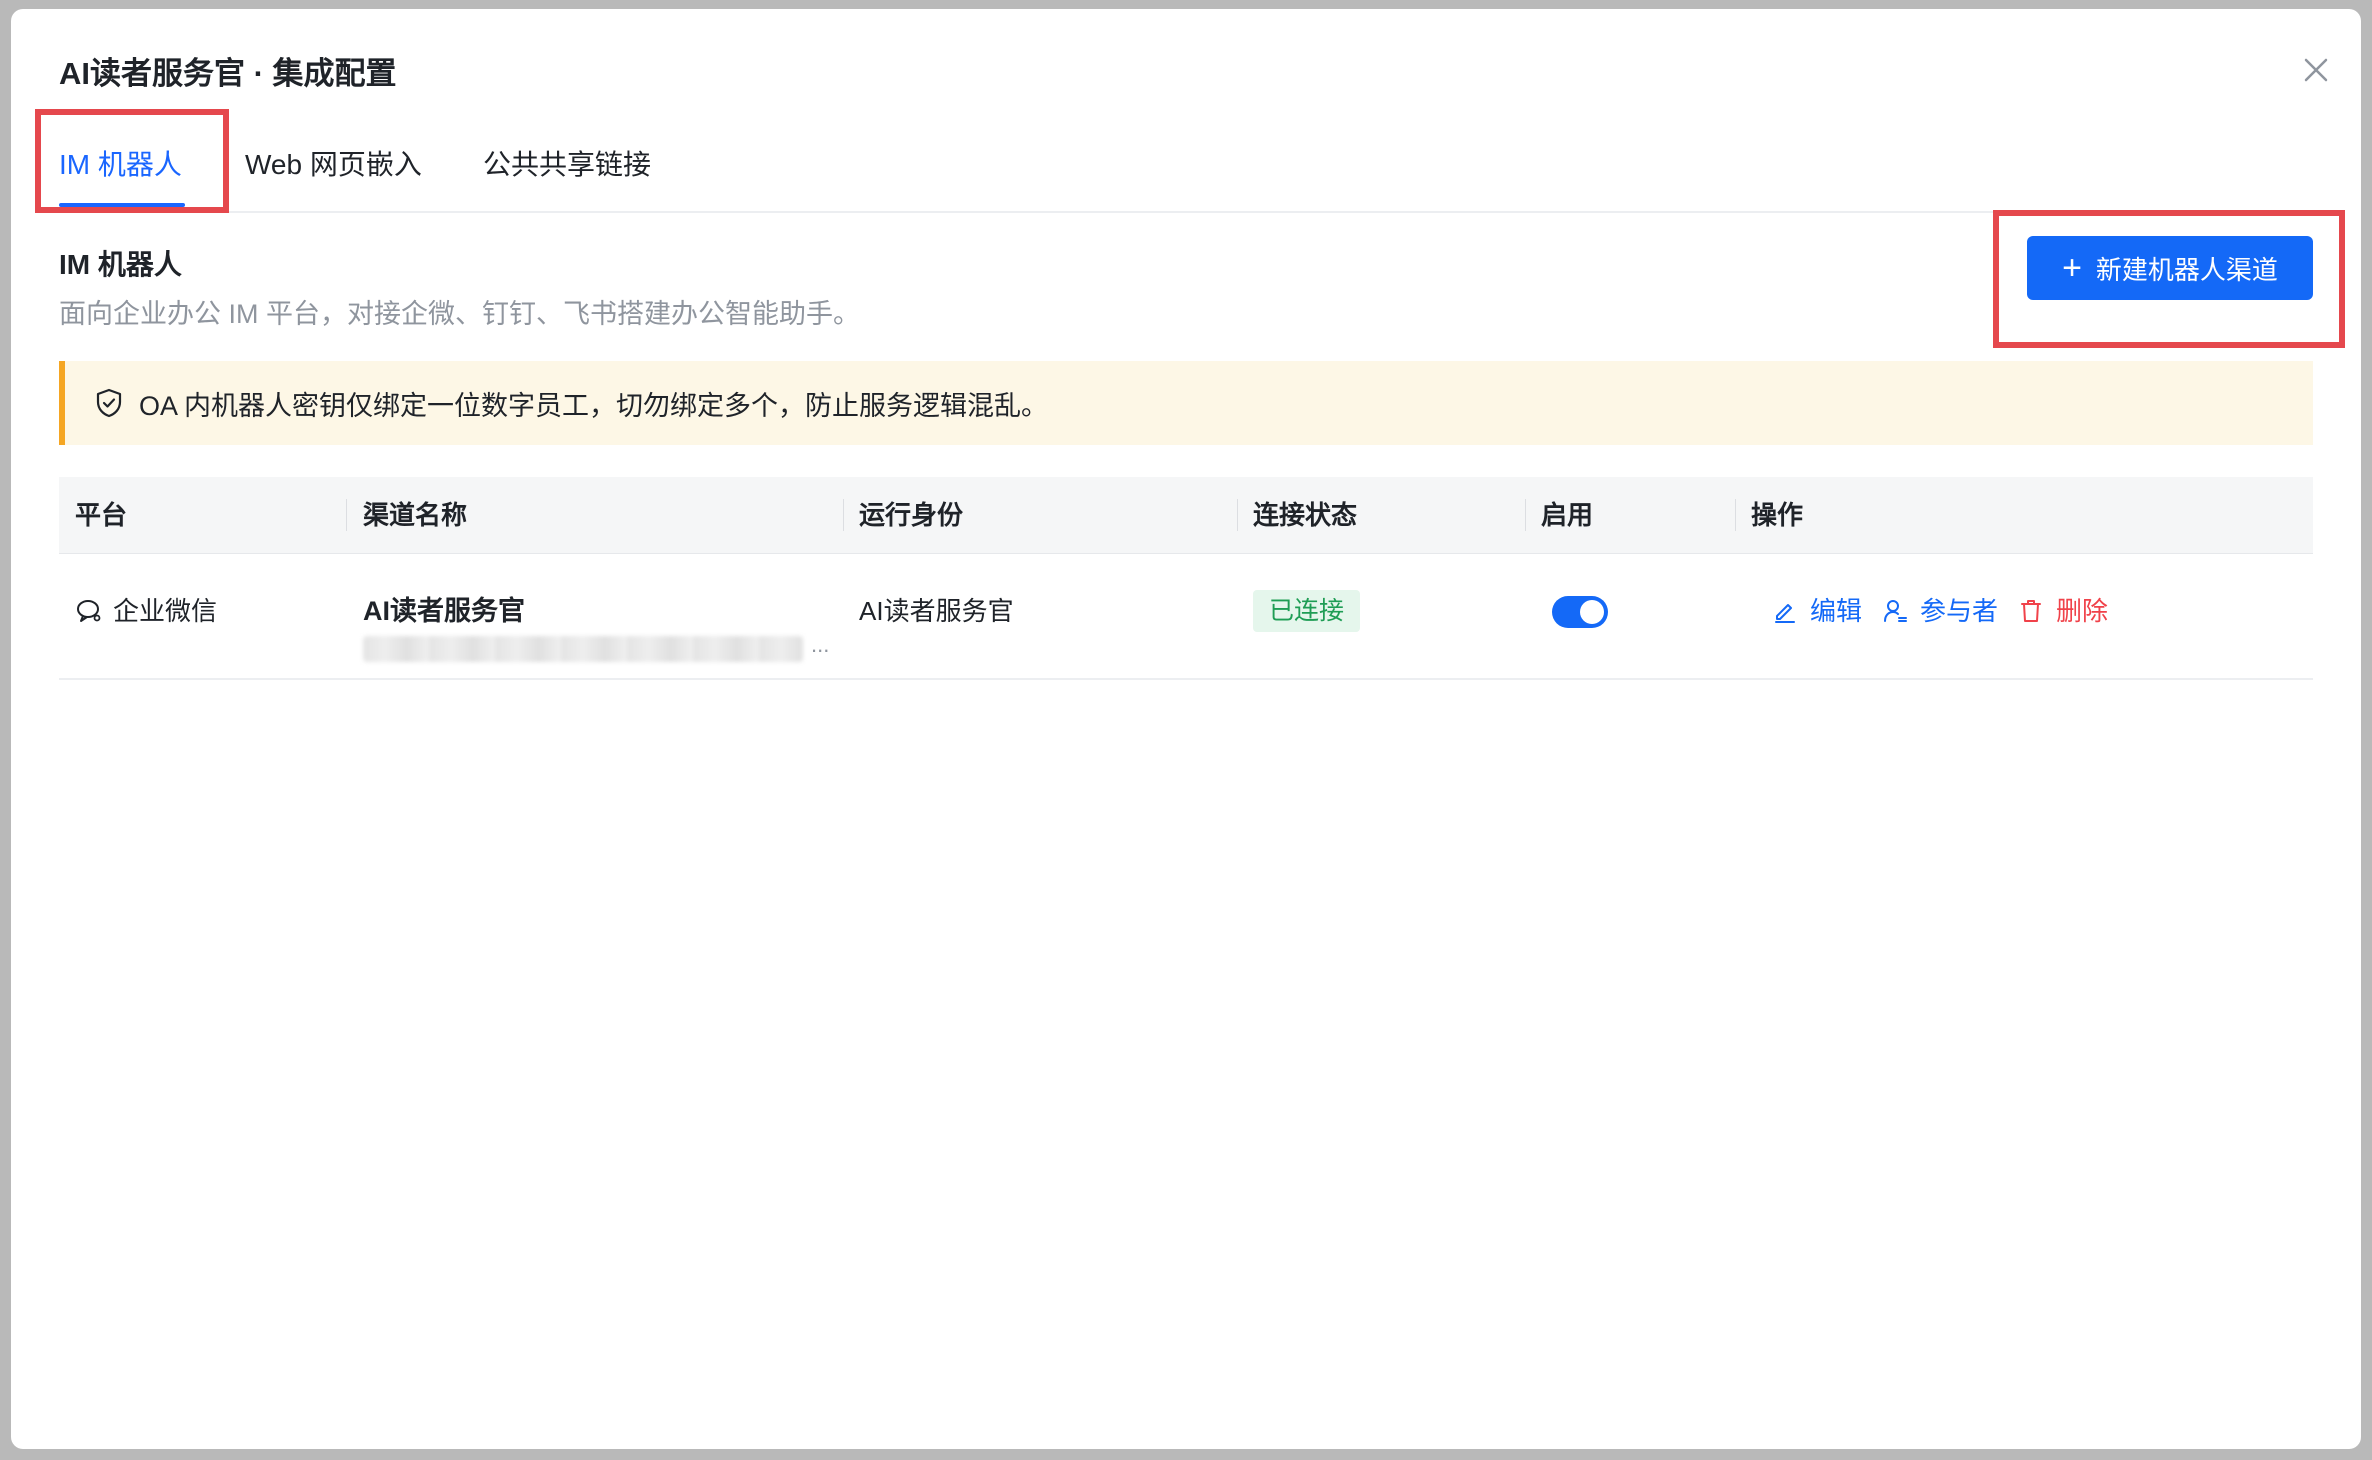  I want to click on status-cell: 已连接, so click(1307, 611).